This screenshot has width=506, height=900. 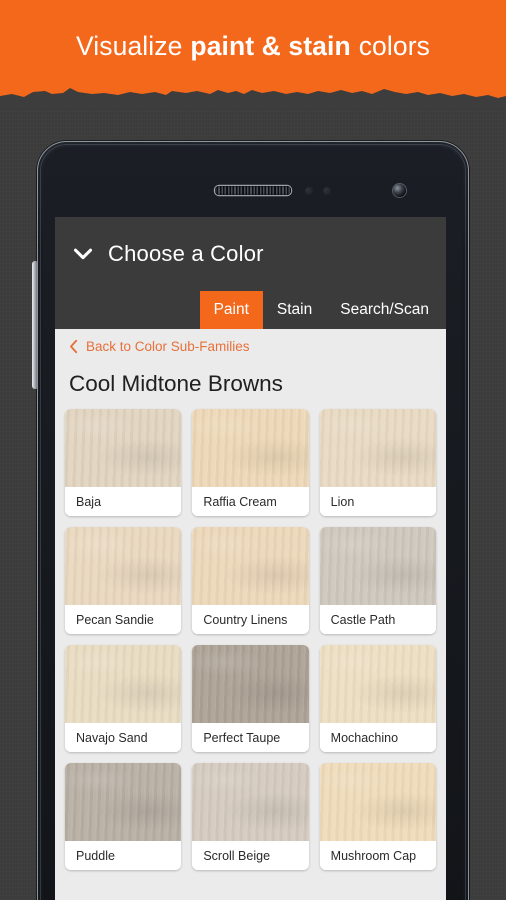 I want to click on page-header-title: Choose a Color, so click(x=186, y=253).